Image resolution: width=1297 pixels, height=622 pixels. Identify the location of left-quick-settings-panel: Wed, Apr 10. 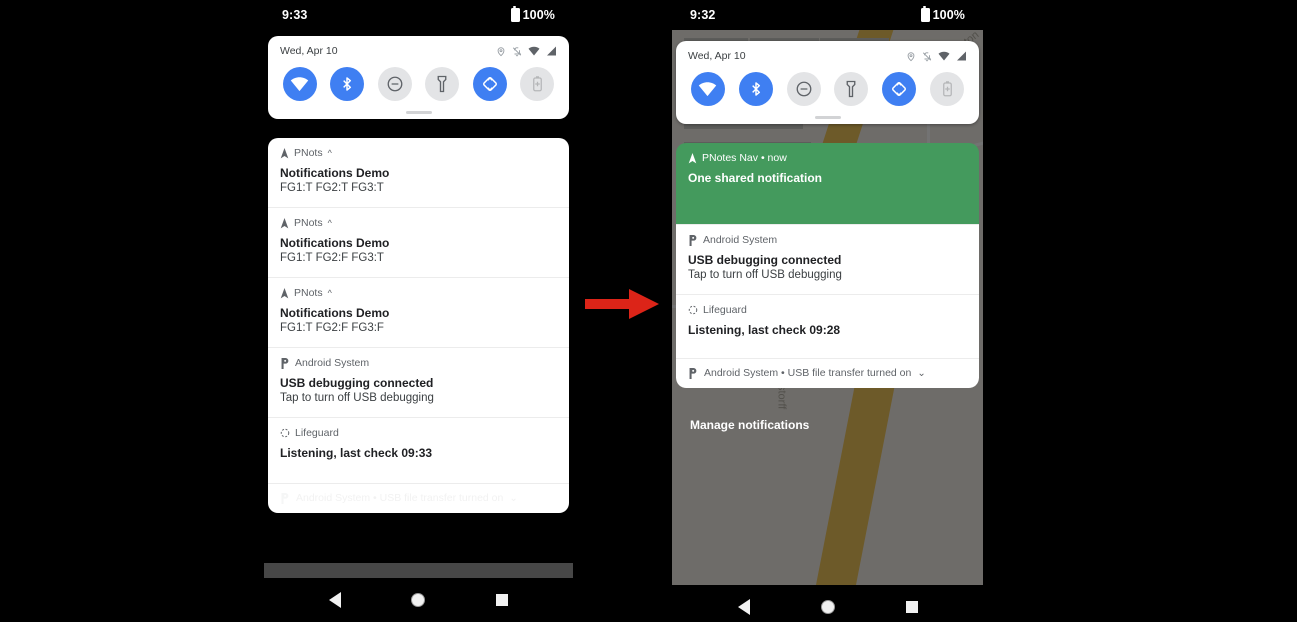
(418, 77).